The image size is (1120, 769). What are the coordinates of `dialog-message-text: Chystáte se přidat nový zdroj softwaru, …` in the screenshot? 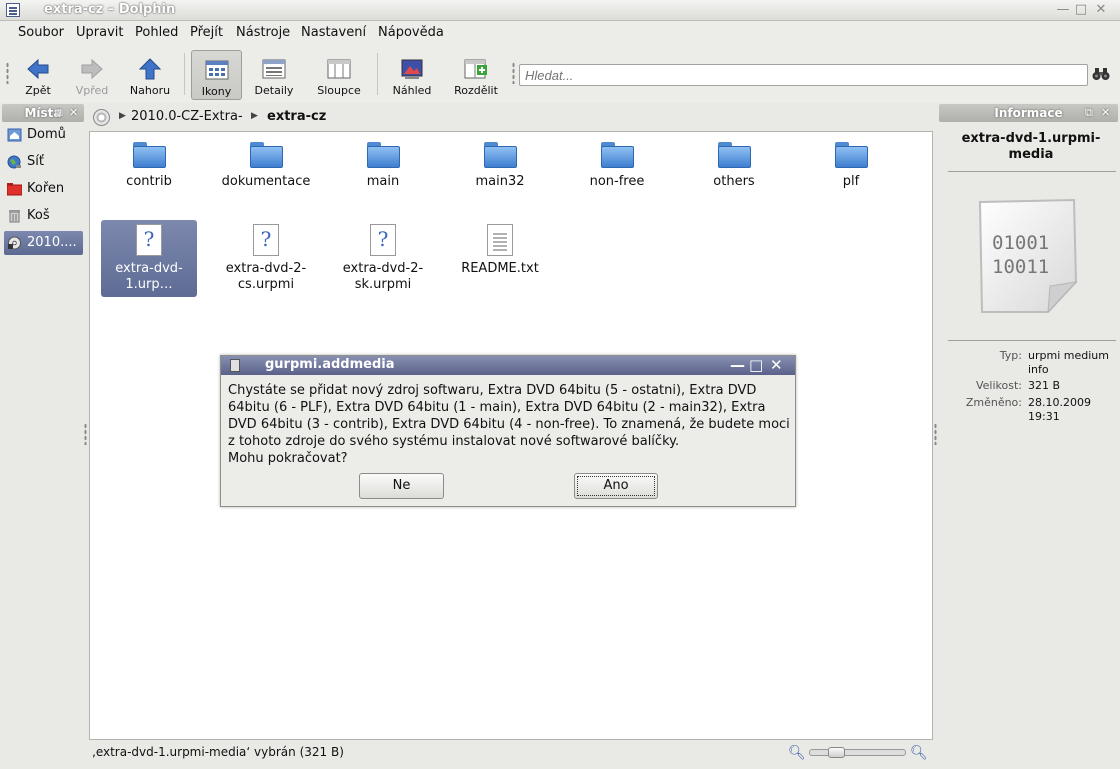 It's located at (509, 416).